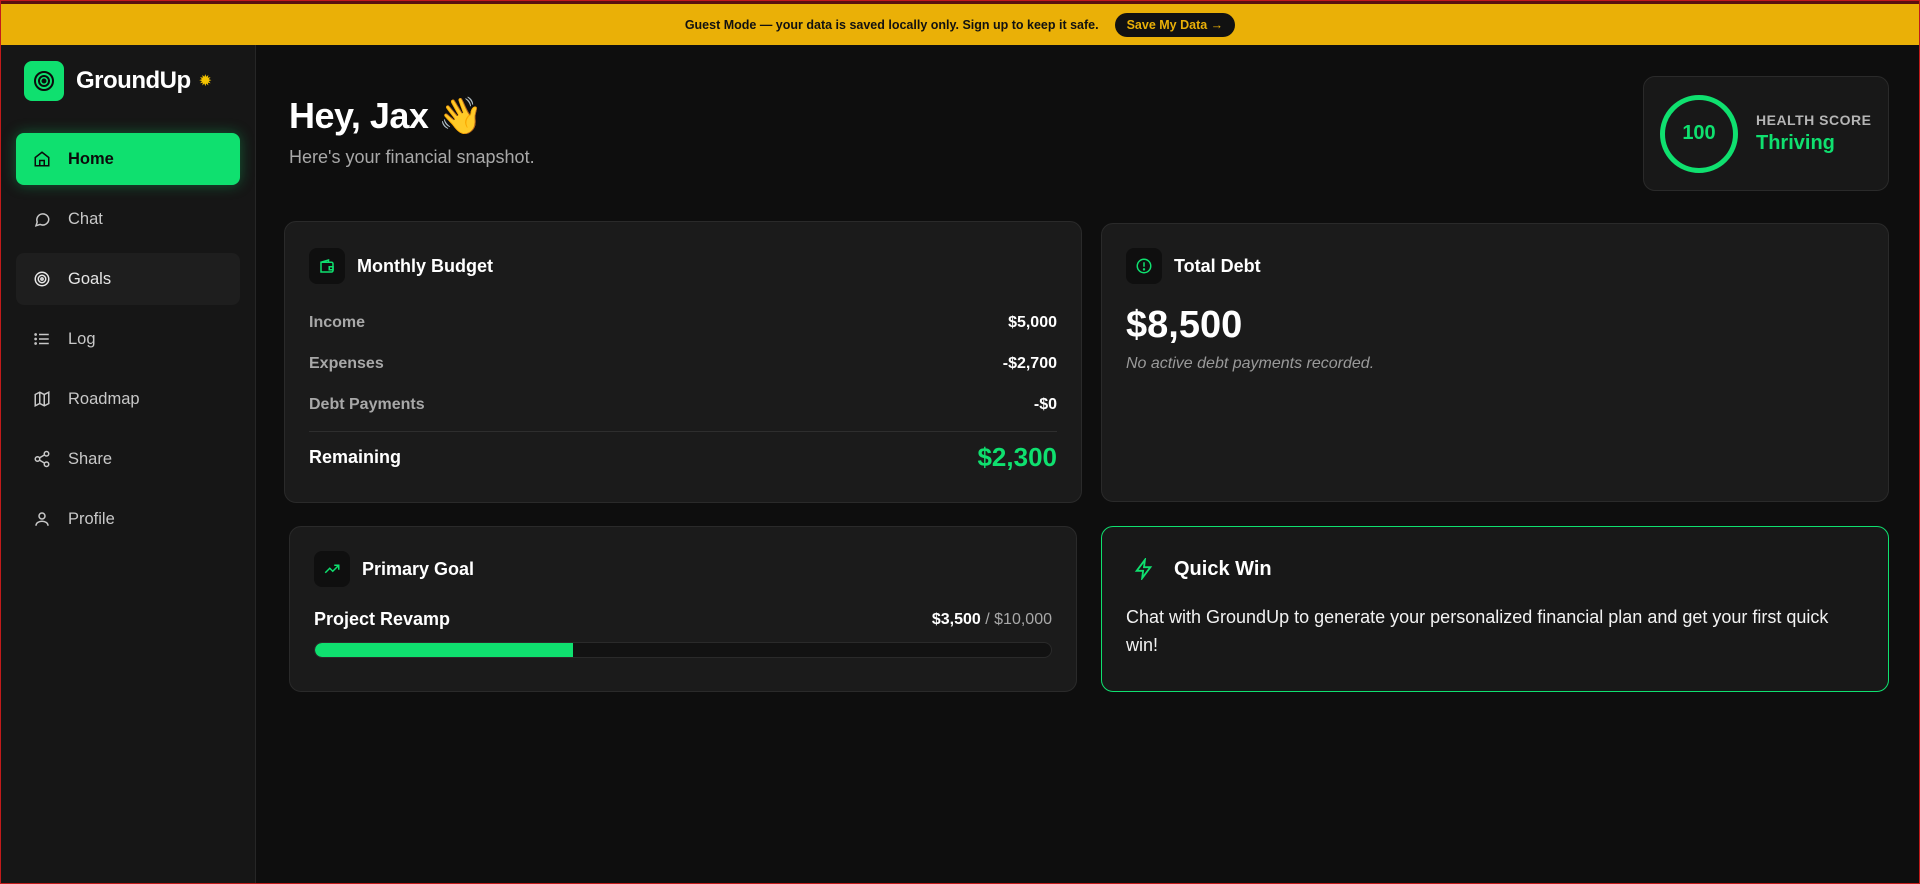 The width and height of the screenshot is (1920, 884). What do you see at coordinates (82, 338) in the screenshot?
I see `sidebar-item-label: Log` at bounding box center [82, 338].